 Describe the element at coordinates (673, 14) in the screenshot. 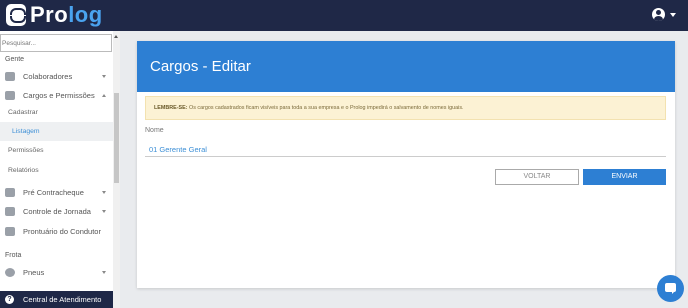

I see `caret-down-icon` at that location.